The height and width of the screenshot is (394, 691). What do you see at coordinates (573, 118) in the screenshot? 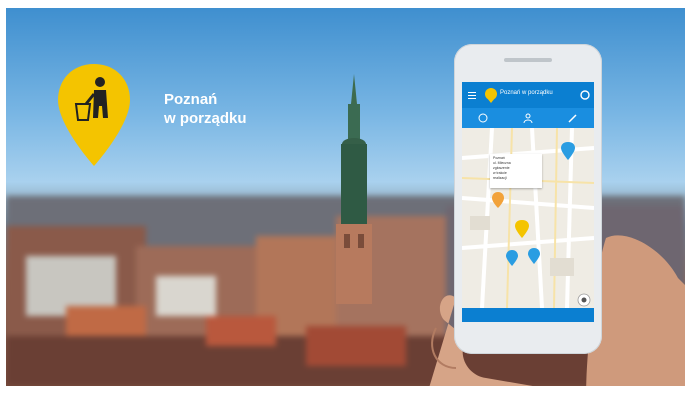
I see `edit-icon` at bounding box center [573, 118].